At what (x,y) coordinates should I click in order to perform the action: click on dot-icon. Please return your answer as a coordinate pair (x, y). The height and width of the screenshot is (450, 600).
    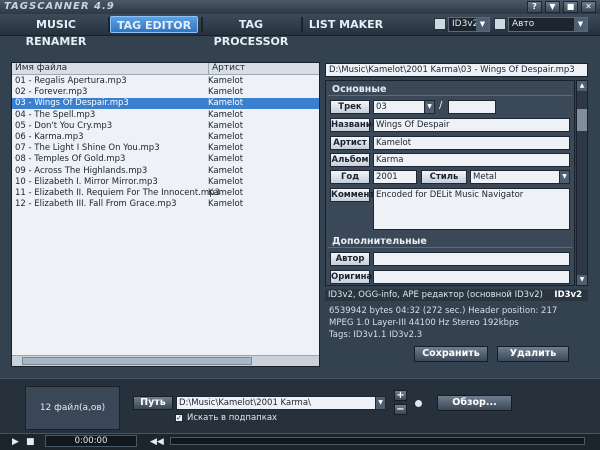
    Looking at the image, I should click on (418, 403).